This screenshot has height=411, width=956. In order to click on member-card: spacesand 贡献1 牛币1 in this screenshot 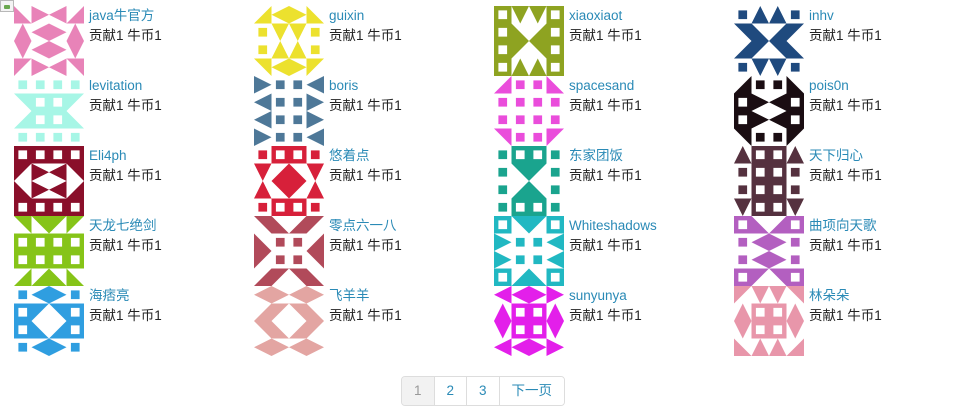, I will do `click(595, 108)`.